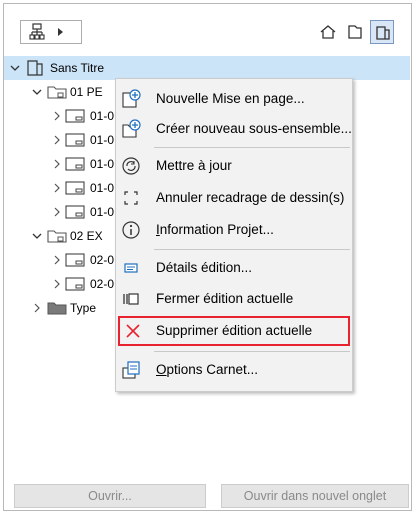  I want to click on view-map-icon, so click(355, 32).